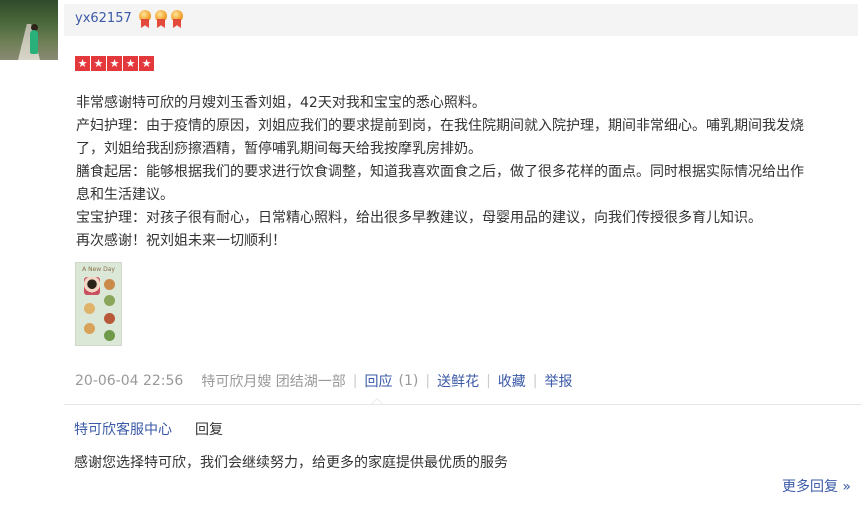  Describe the element at coordinates (123, 429) in the screenshot. I see `reply-author-link: 特可欣客服中心` at that location.